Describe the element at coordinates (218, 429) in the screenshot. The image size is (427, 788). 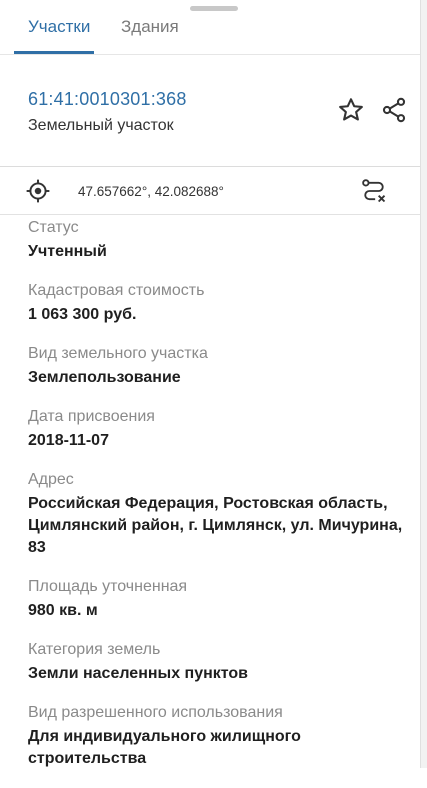
I see `field-assign-date: Дата присвоения 2018-11-07` at that location.